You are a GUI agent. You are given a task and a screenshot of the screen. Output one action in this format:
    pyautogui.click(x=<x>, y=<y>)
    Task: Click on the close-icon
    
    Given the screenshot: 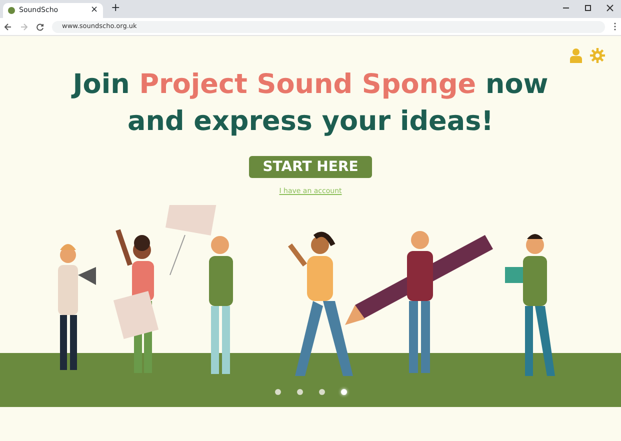 What is the action you would take?
    pyautogui.click(x=610, y=8)
    